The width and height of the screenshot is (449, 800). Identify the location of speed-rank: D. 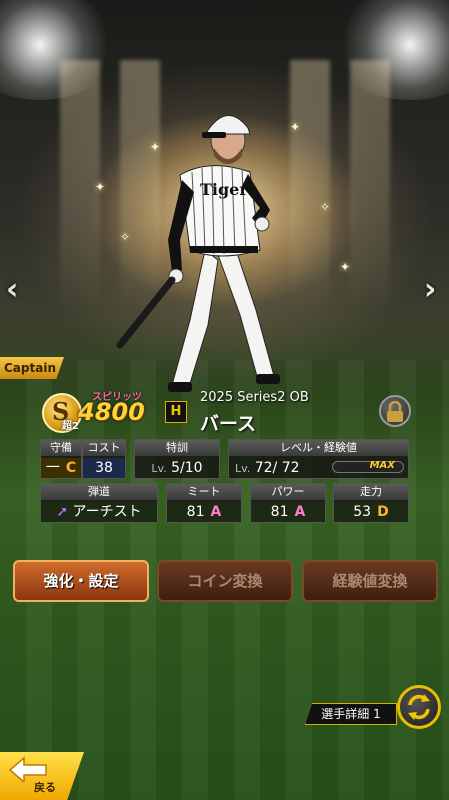
(383, 512).